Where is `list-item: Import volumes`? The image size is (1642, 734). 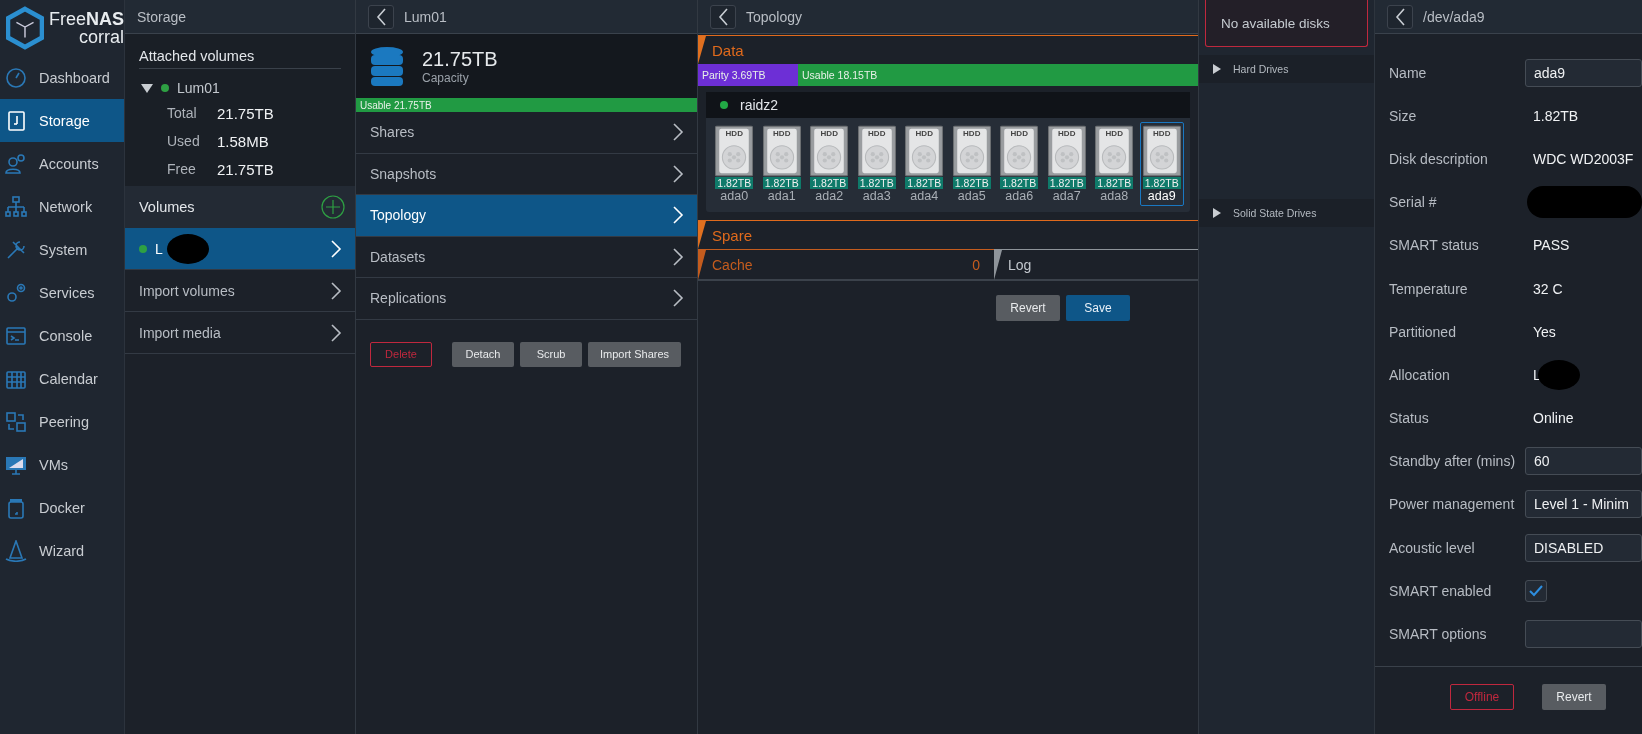 list-item: Import volumes is located at coordinates (240, 291).